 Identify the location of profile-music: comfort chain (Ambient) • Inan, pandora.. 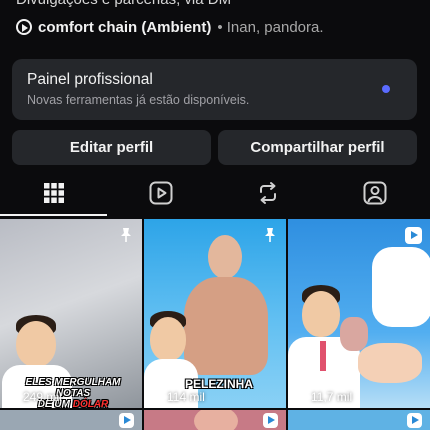
(170, 27).